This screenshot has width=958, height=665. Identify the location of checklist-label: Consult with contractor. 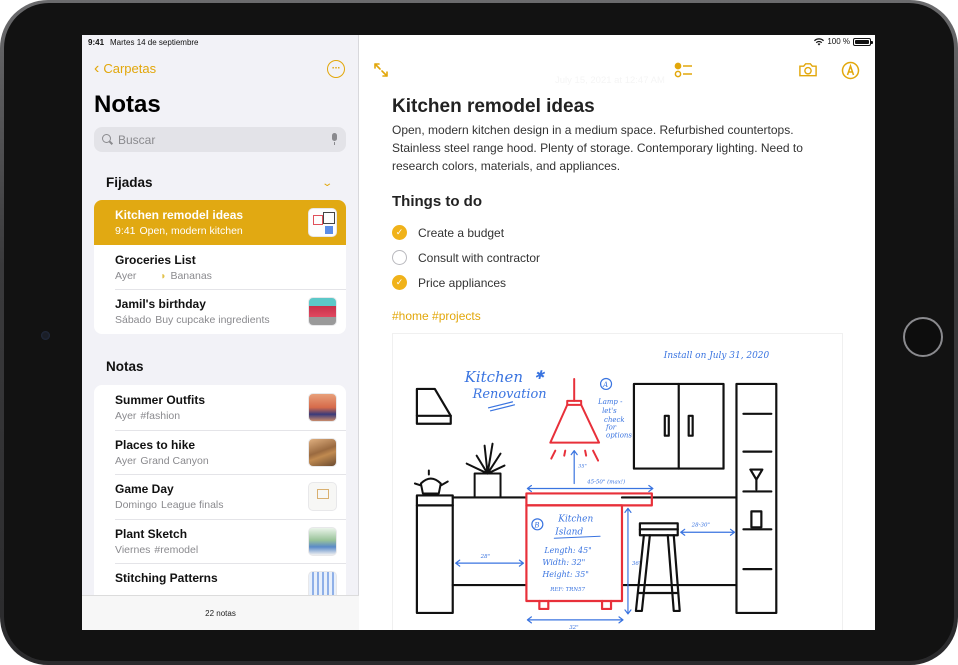
(479, 257).